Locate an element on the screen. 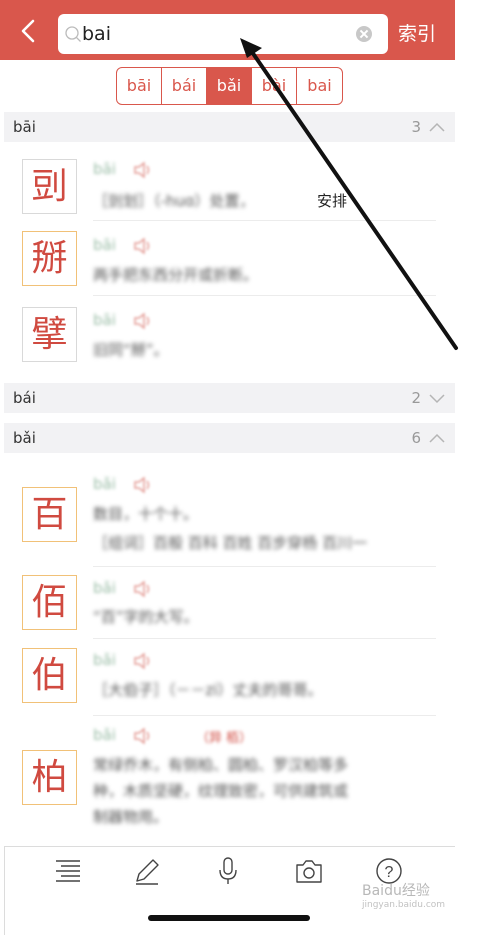 This screenshot has width=478, height=936. section-pinyin: bǎi is located at coordinates (24, 438).